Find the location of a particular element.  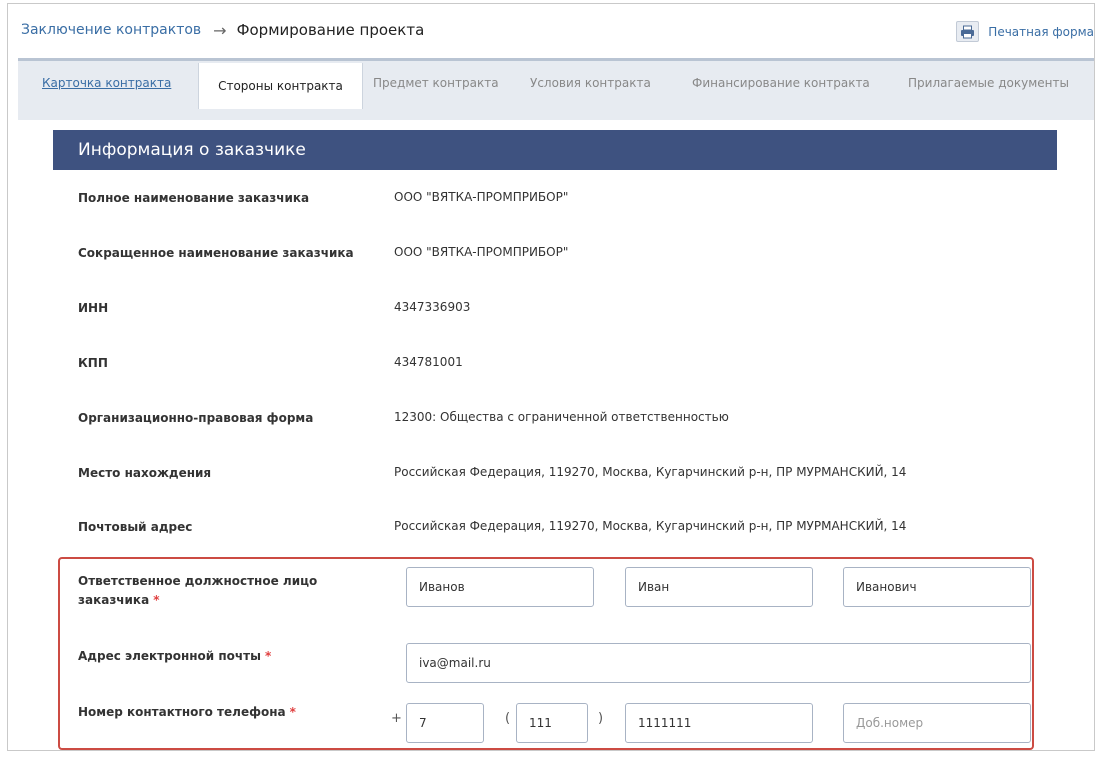

email-input: iva@mail.ru is located at coordinates (718, 663).